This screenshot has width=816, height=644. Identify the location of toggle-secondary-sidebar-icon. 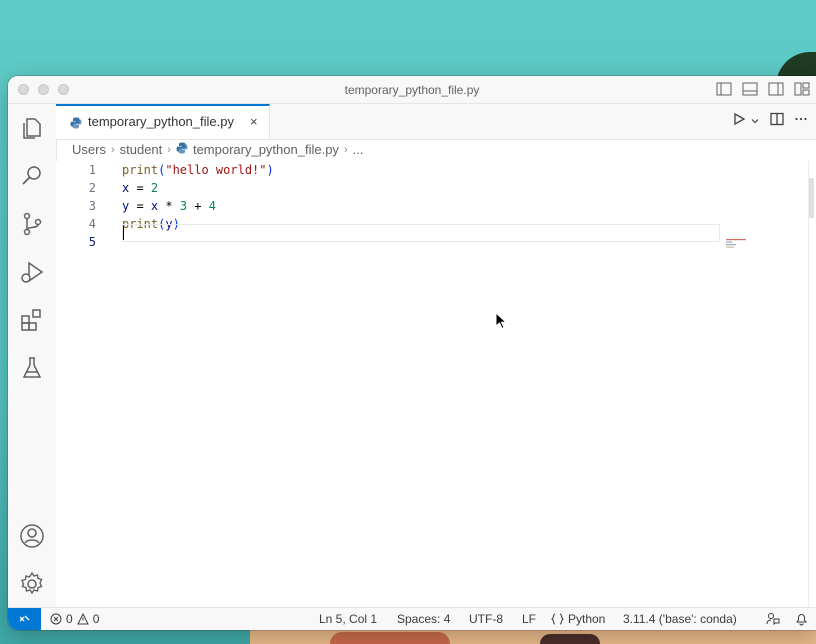
(776, 89).